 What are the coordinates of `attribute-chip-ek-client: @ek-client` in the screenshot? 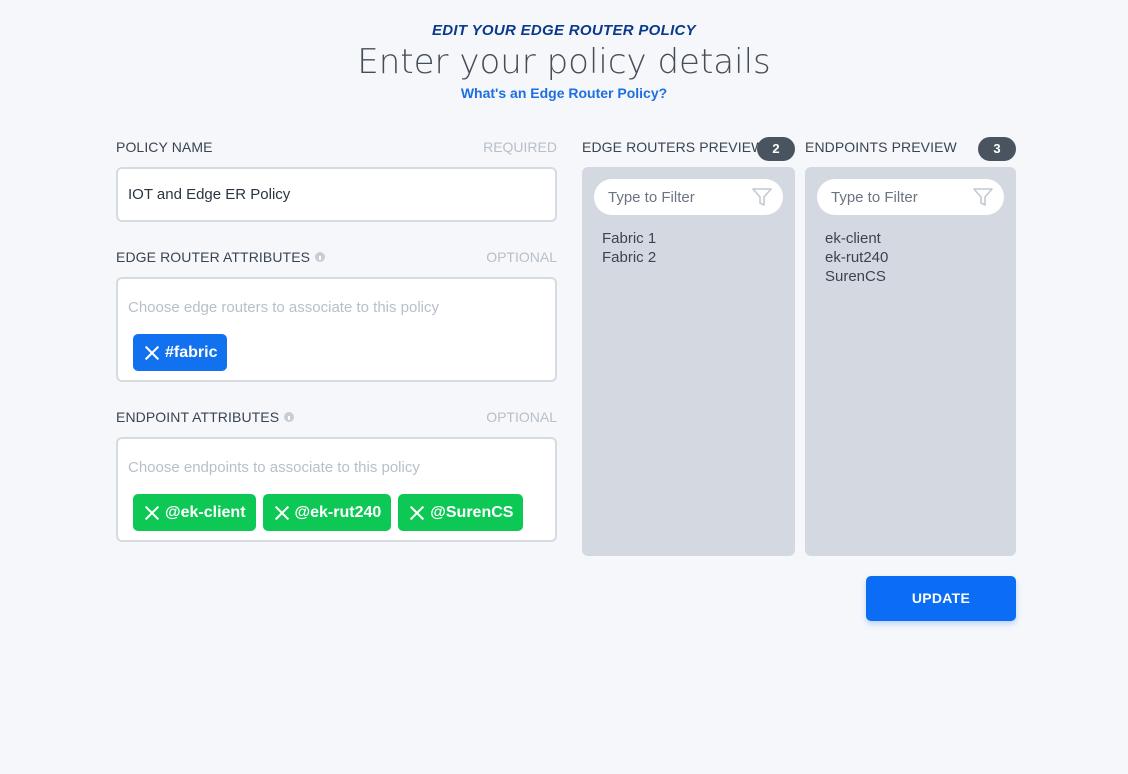 It's located at (194, 512).